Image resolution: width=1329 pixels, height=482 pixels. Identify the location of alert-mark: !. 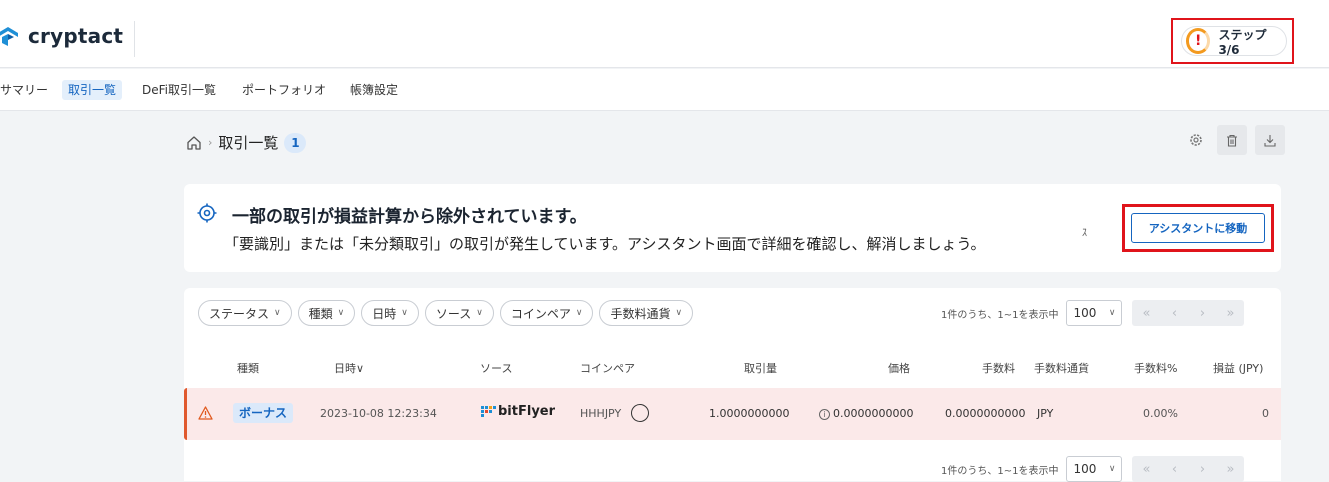
(1198, 41).